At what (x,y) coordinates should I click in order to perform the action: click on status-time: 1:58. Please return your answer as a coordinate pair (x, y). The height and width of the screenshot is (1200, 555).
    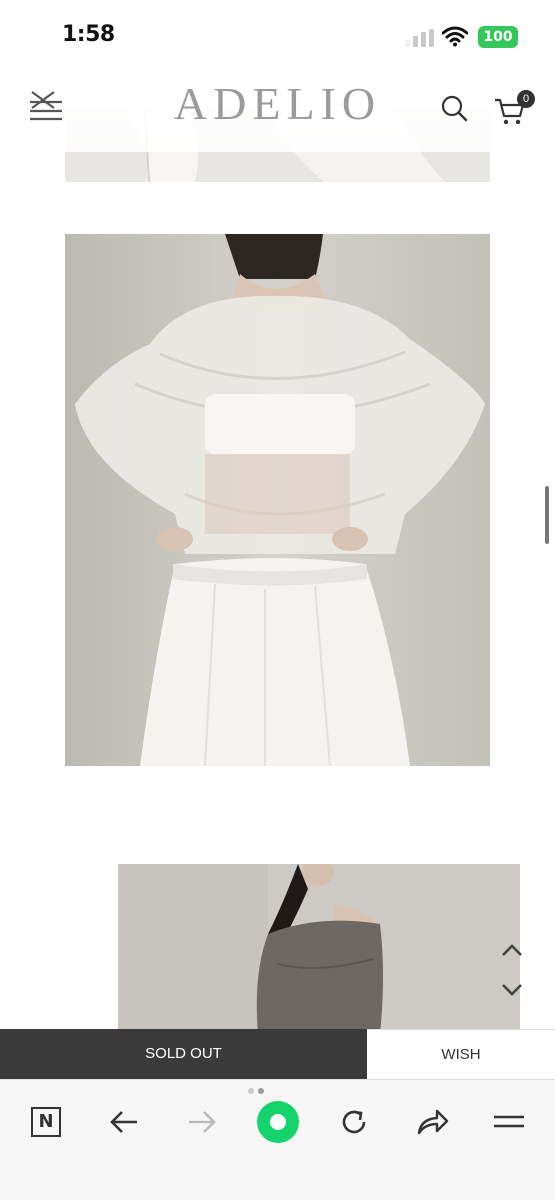
    Looking at the image, I should click on (88, 34).